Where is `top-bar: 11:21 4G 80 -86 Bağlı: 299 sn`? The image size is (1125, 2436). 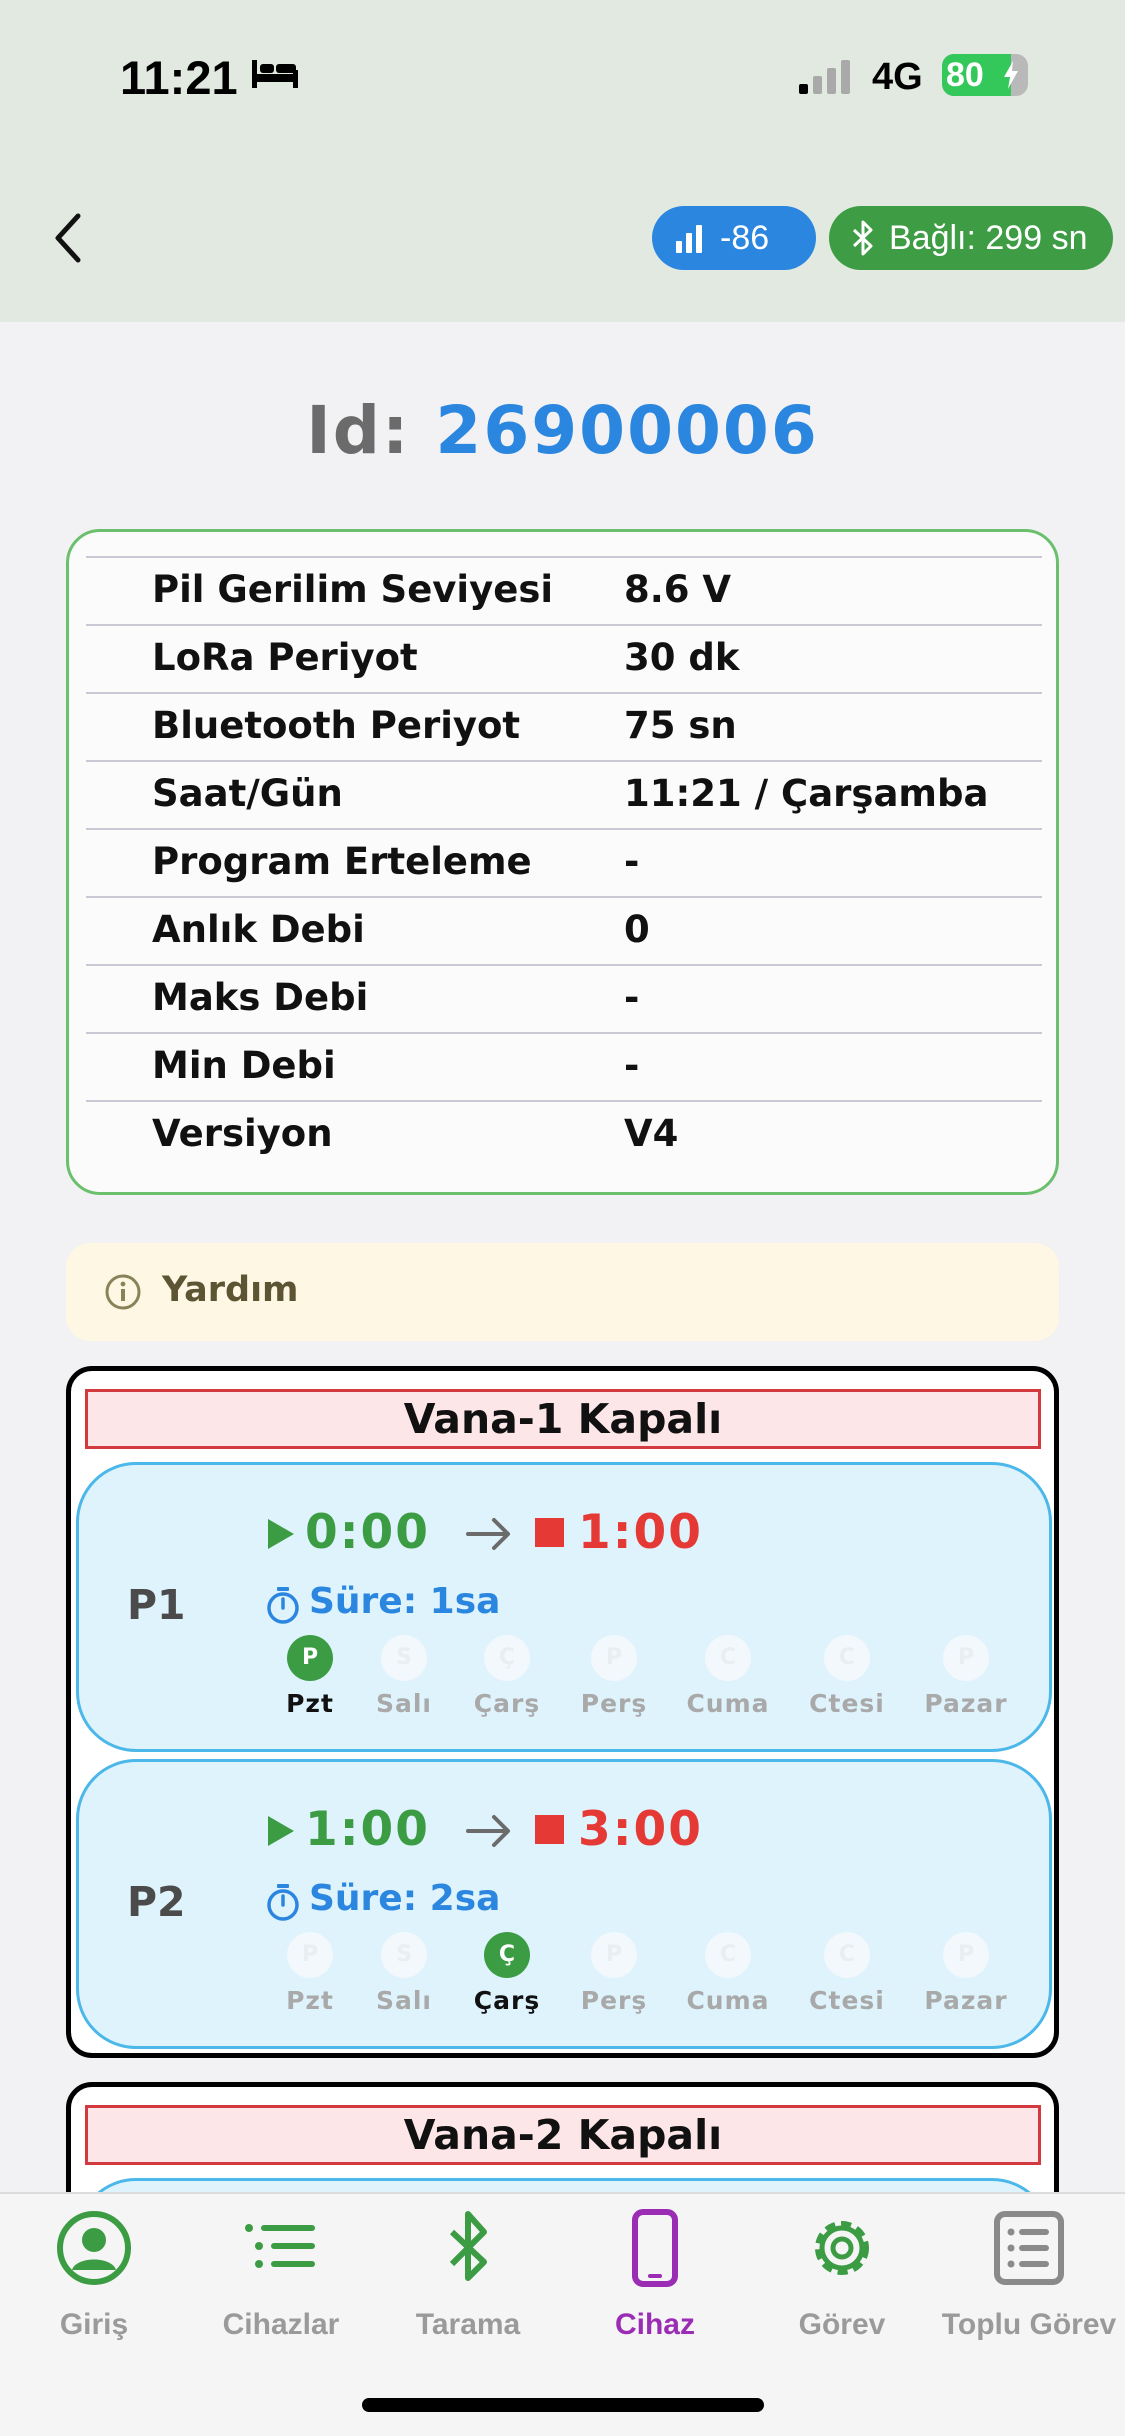
top-bar: 11:21 4G 80 -86 Bağlı: 299 sn is located at coordinates (562, 161).